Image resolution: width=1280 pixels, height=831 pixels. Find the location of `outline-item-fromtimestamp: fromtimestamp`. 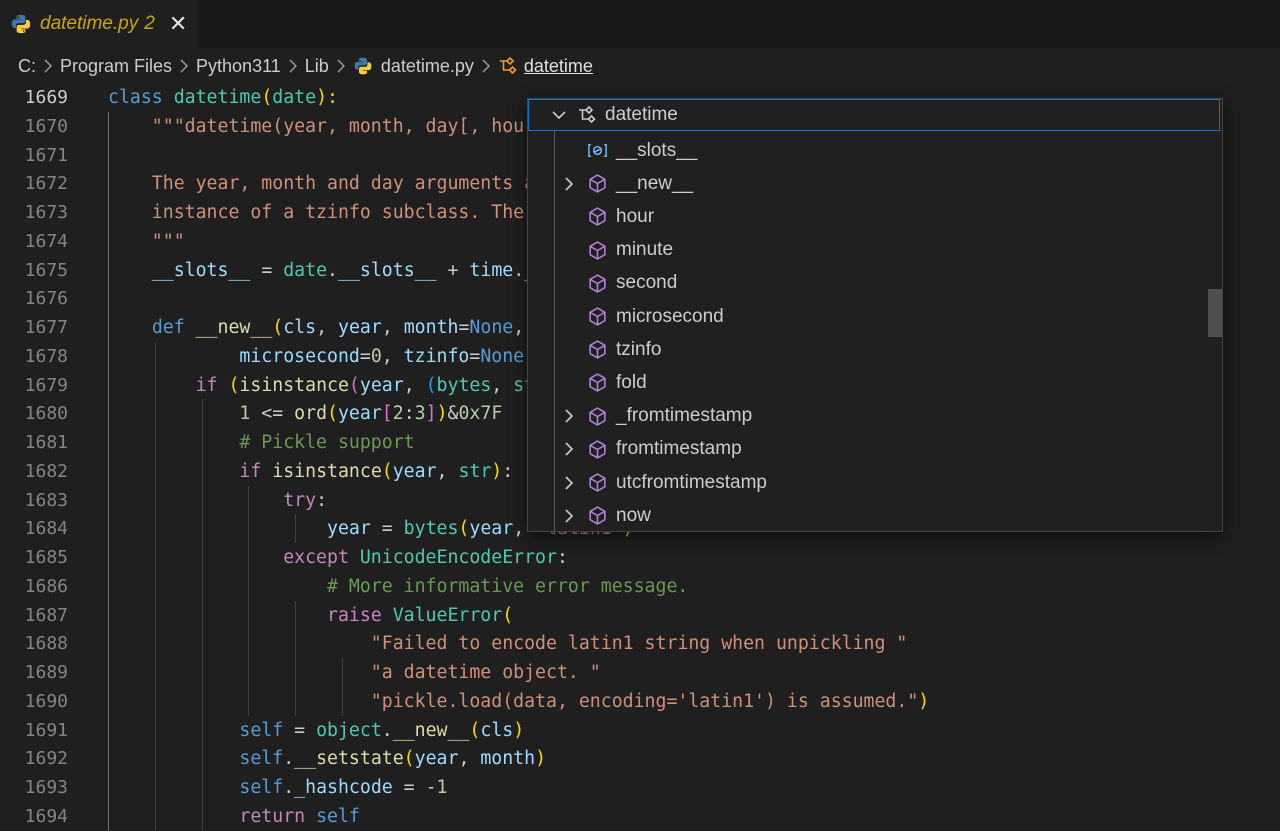

outline-item-fromtimestamp: fromtimestamp is located at coordinates (868, 449).